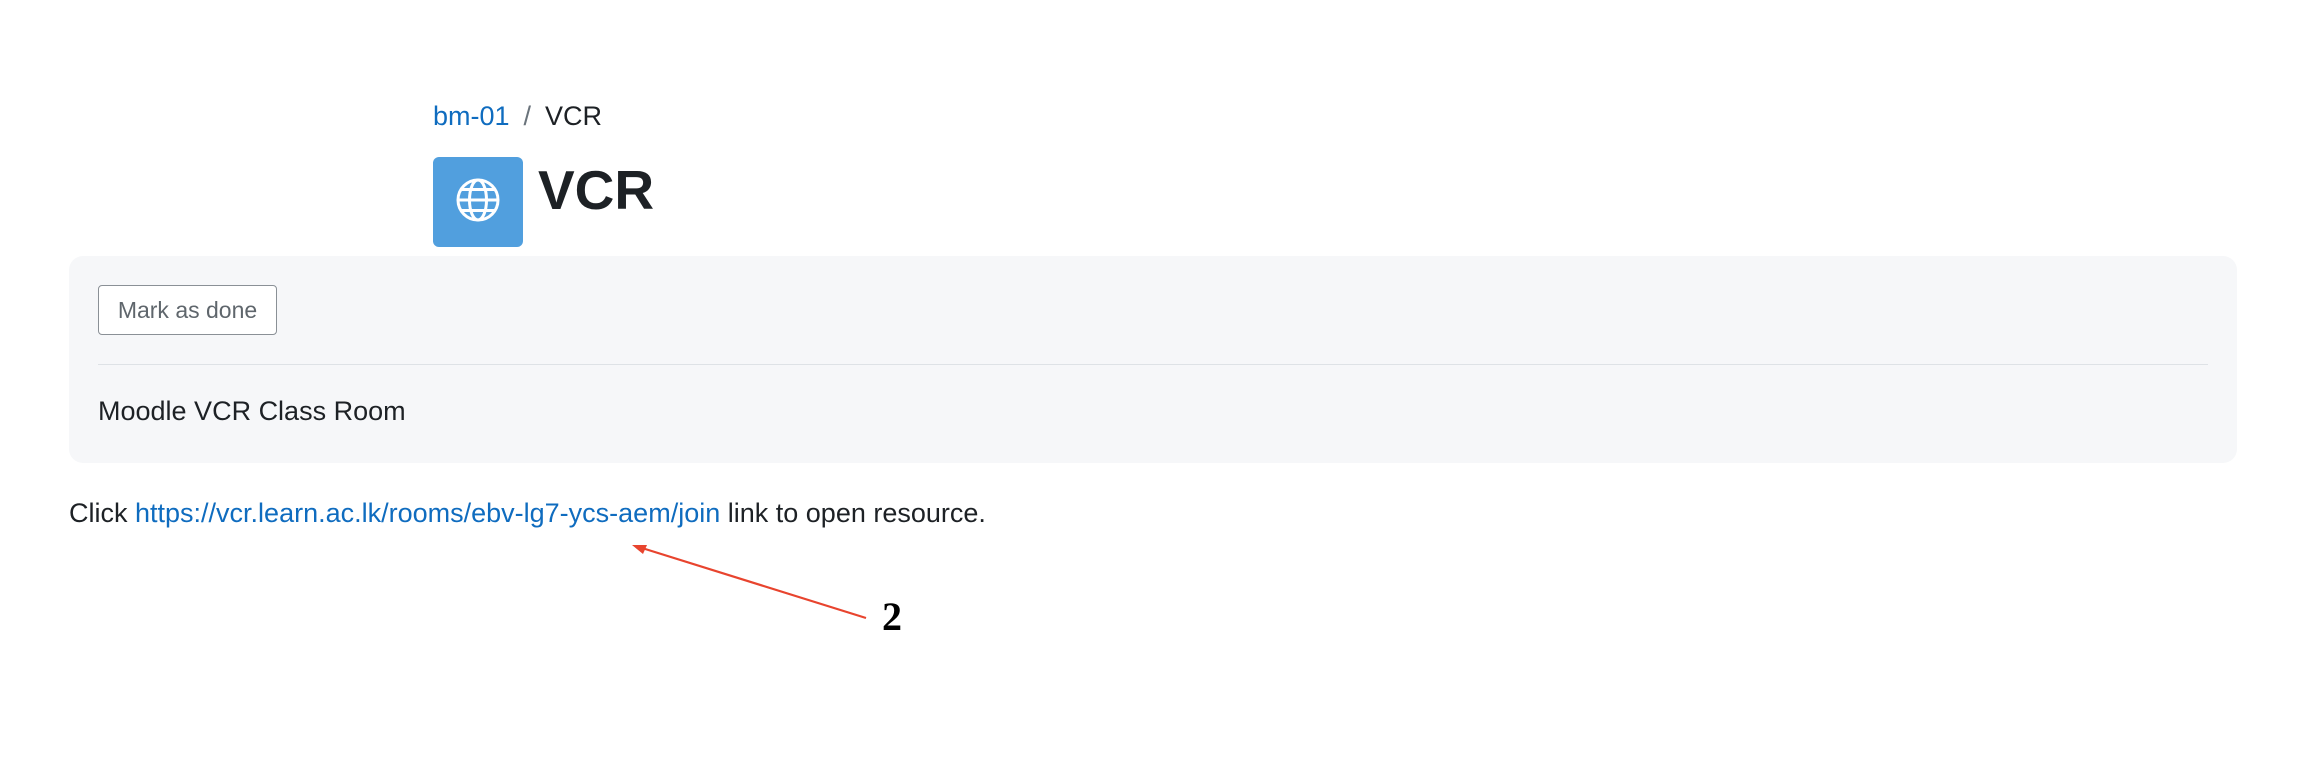 The height and width of the screenshot is (758, 2308). What do you see at coordinates (252, 411) in the screenshot?
I see `activity-description: Moodle VCR Class Room` at bounding box center [252, 411].